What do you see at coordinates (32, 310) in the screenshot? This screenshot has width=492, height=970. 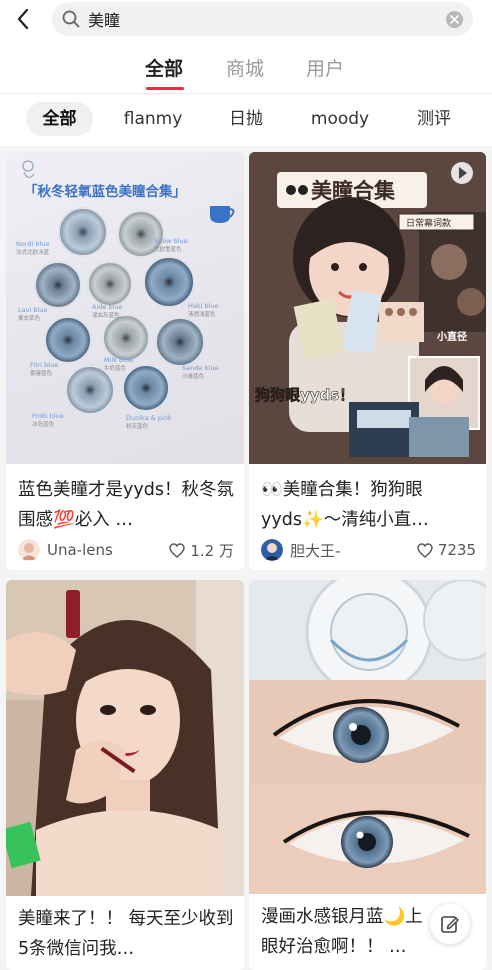 I see `lens-label: Lavi blue` at bounding box center [32, 310].